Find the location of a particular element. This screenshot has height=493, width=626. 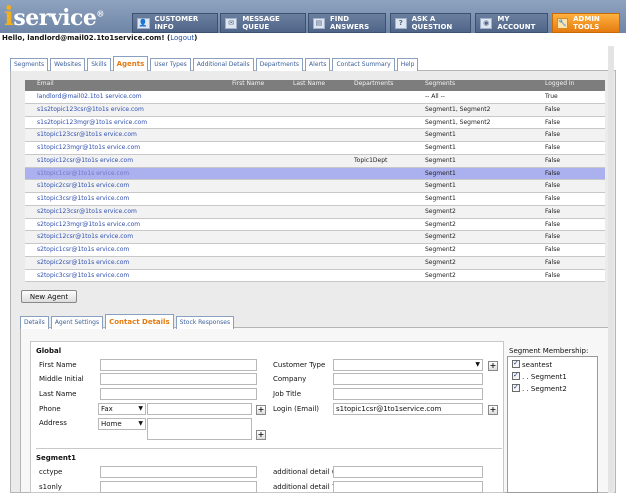

nav-label: ASK A QUESTION is located at coordinates (432, 23).